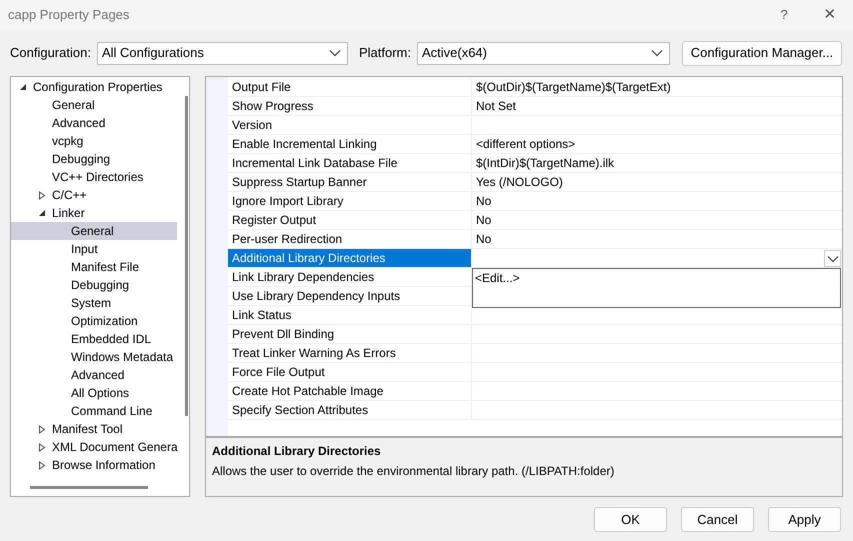 This screenshot has width=853, height=541. I want to click on platform-dropdown: Active(x64), so click(543, 53).